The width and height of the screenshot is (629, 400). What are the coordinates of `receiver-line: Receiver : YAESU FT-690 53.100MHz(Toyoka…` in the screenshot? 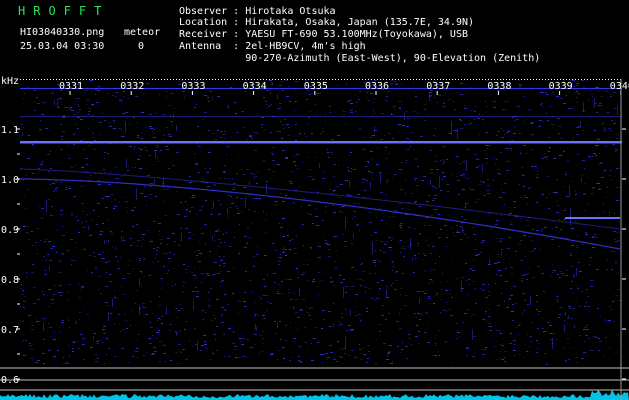 It's located at (323, 34).